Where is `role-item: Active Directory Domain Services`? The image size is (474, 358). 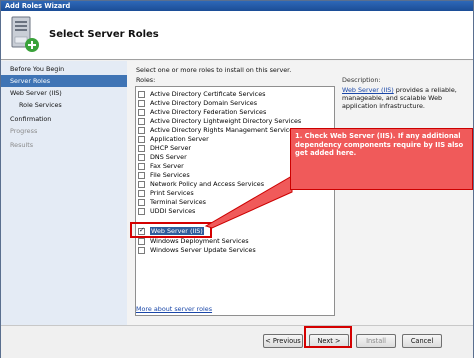
role-item: Active Directory Domain Services is located at coordinates (233, 103).